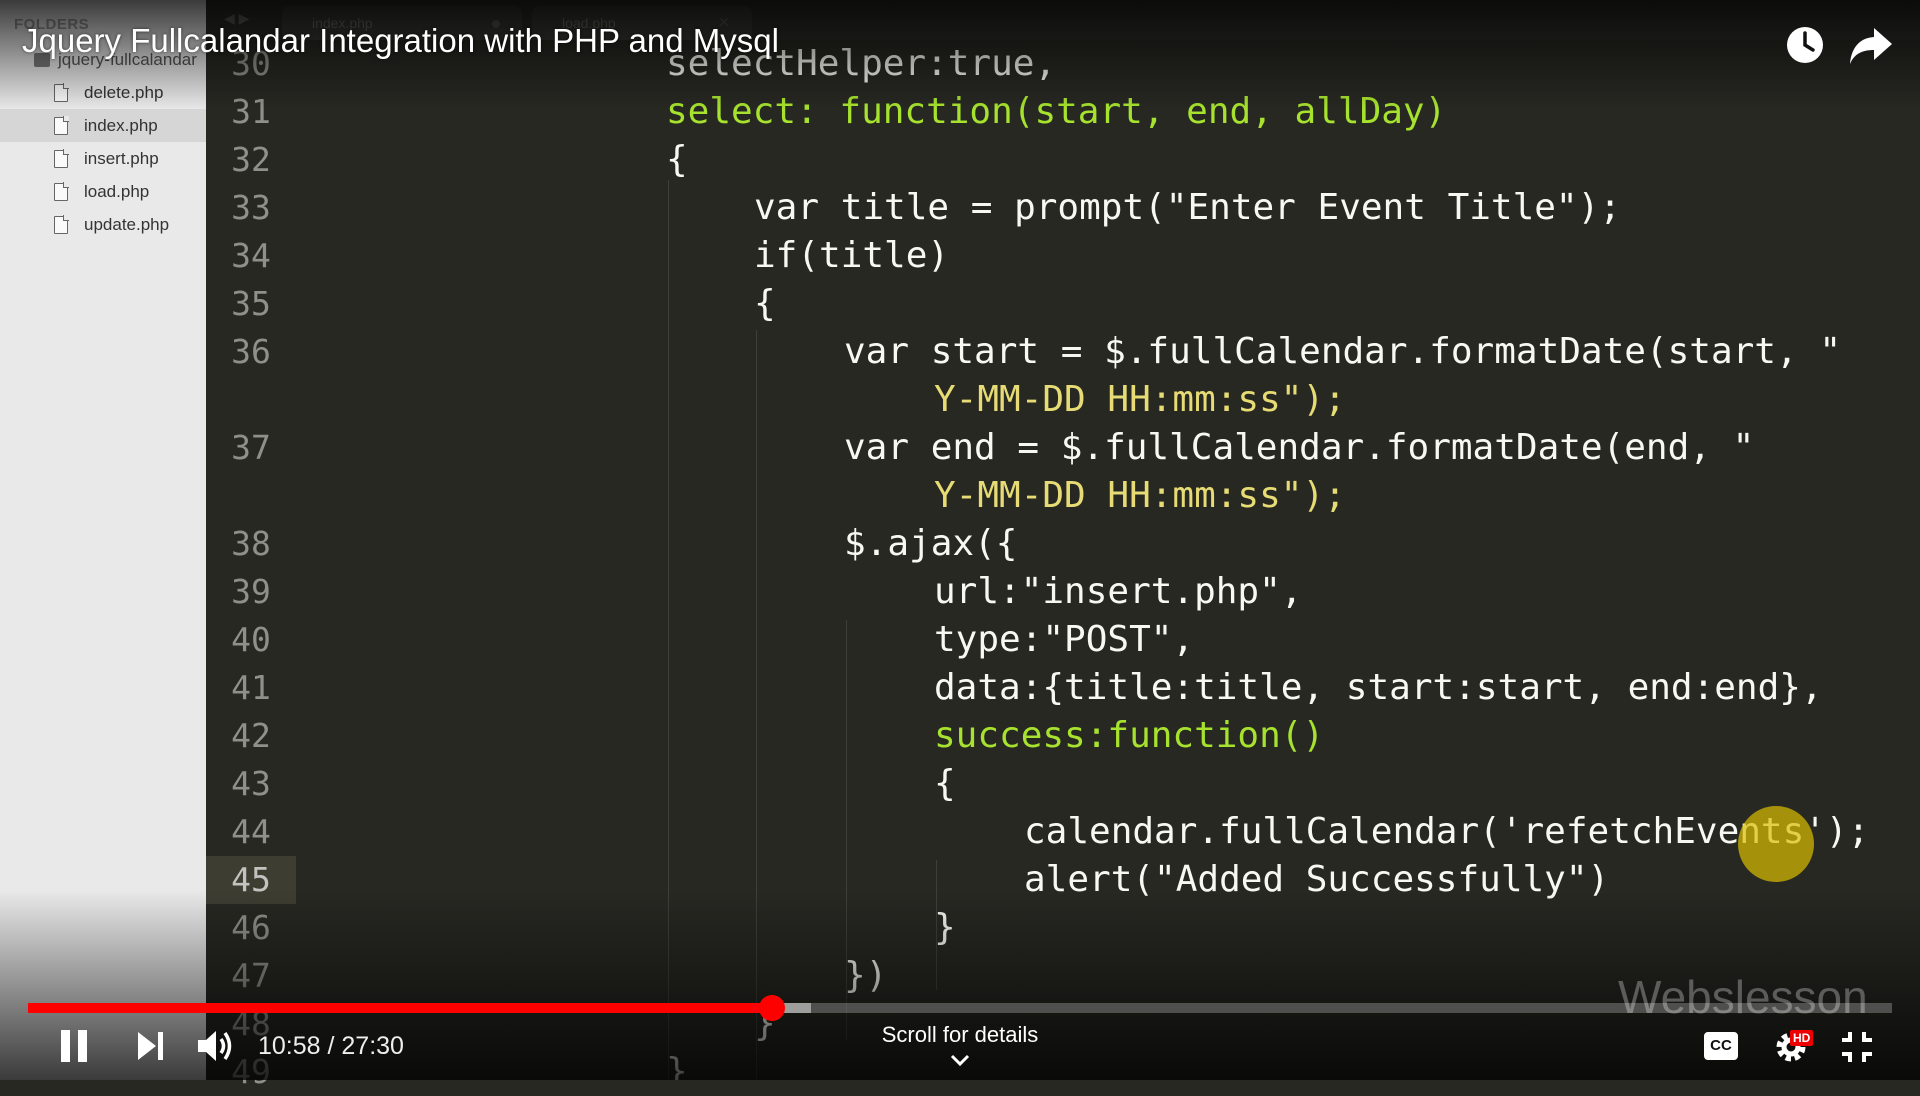  I want to click on cc-icon: CC, so click(1721, 1046).